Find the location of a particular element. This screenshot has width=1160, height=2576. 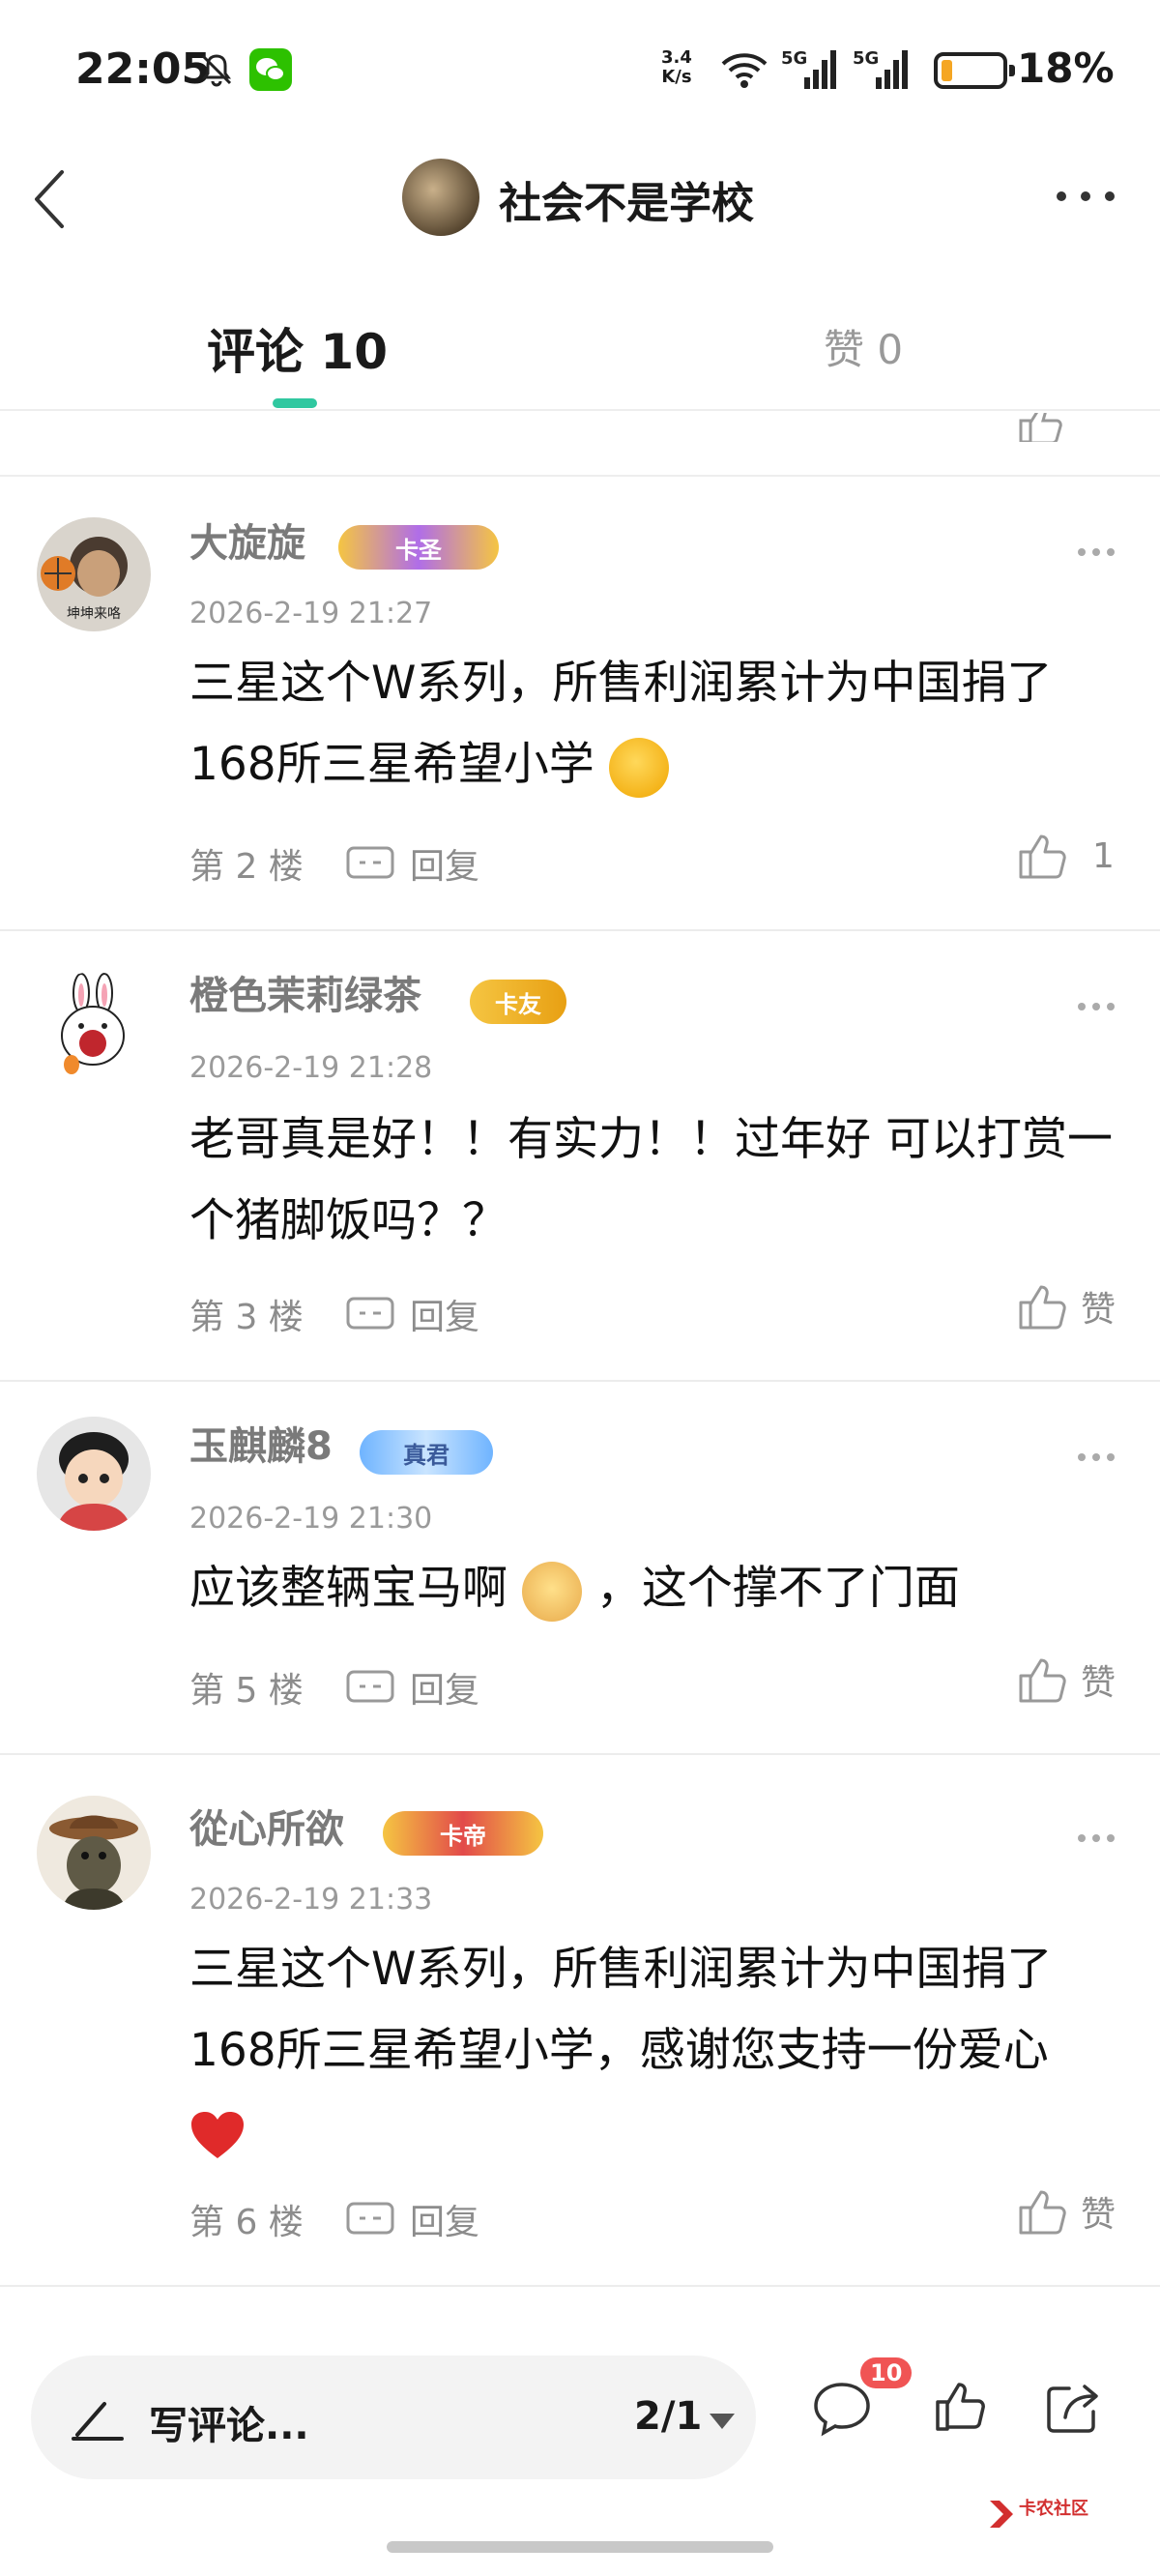

network-speed-unit: K/s is located at coordinates (677, 77).